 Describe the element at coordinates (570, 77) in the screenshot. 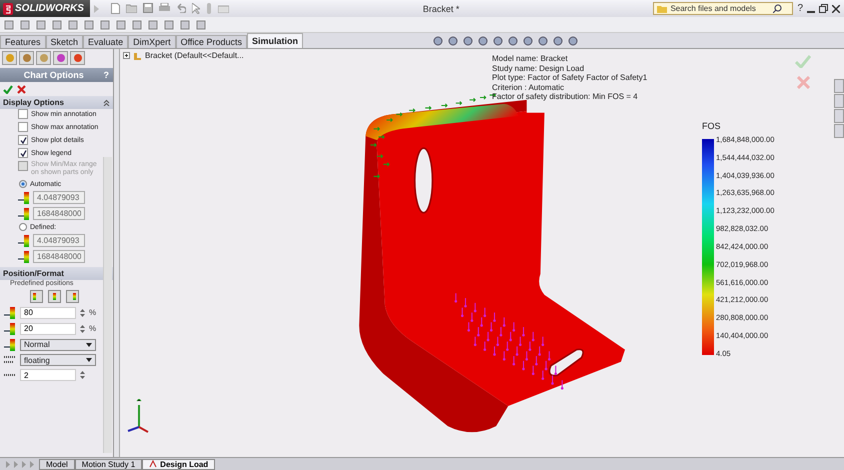

I see `plot-detail-text: Plot type: Factor of Safety Factor of Safety1` at that location.